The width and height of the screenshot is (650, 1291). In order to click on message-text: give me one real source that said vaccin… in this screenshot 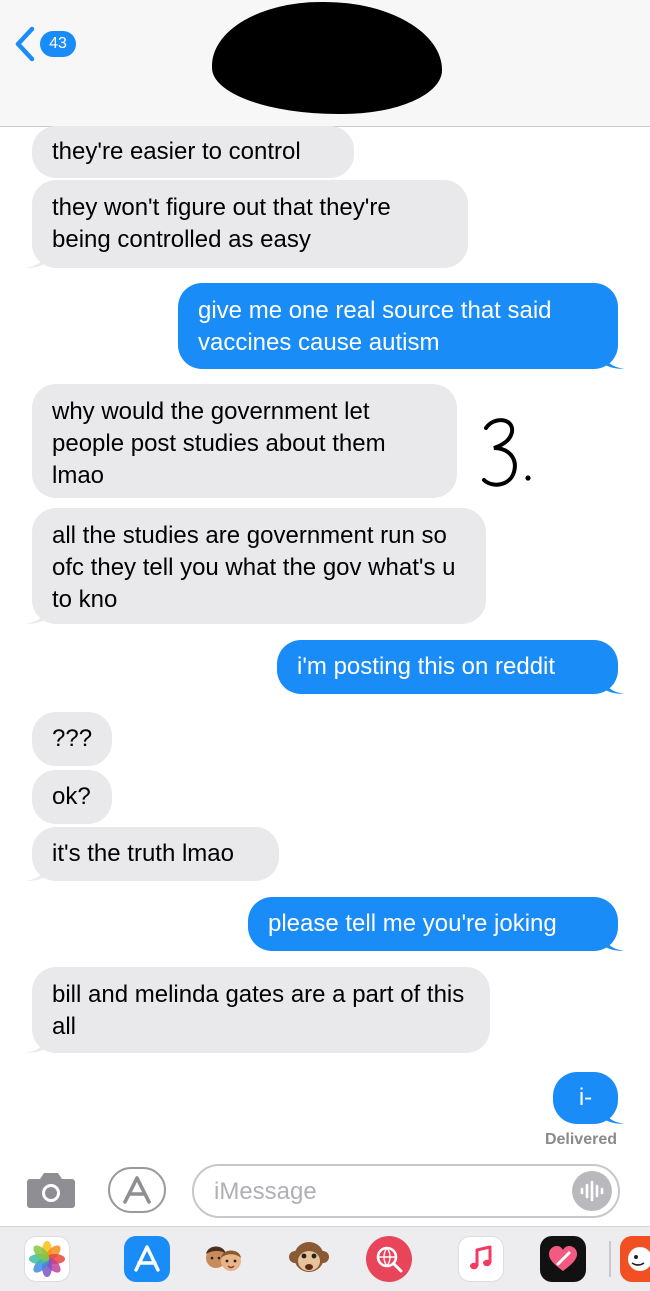, I will do `click(375, 326)`.